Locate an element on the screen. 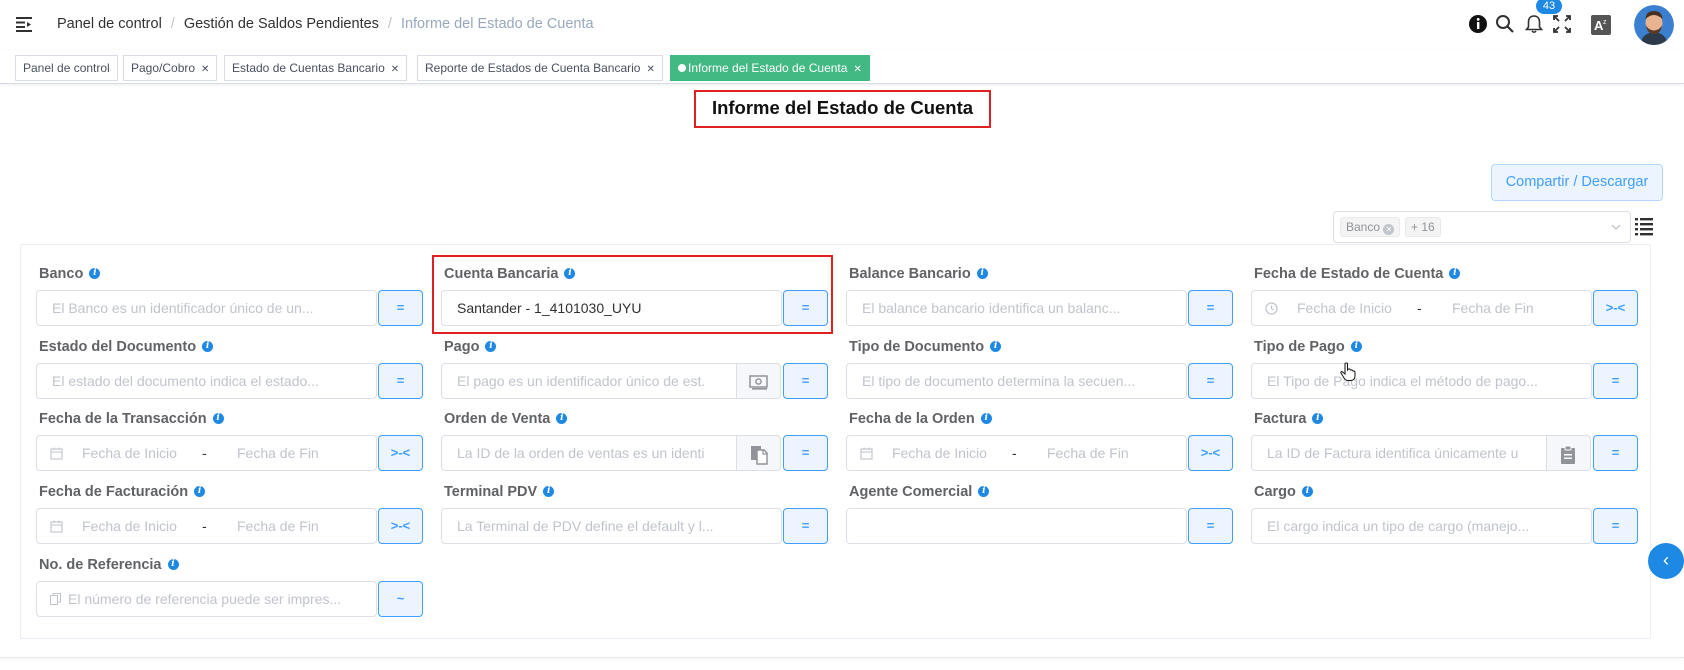  tab-label: Panel de control is located at coordinates (66, 68).